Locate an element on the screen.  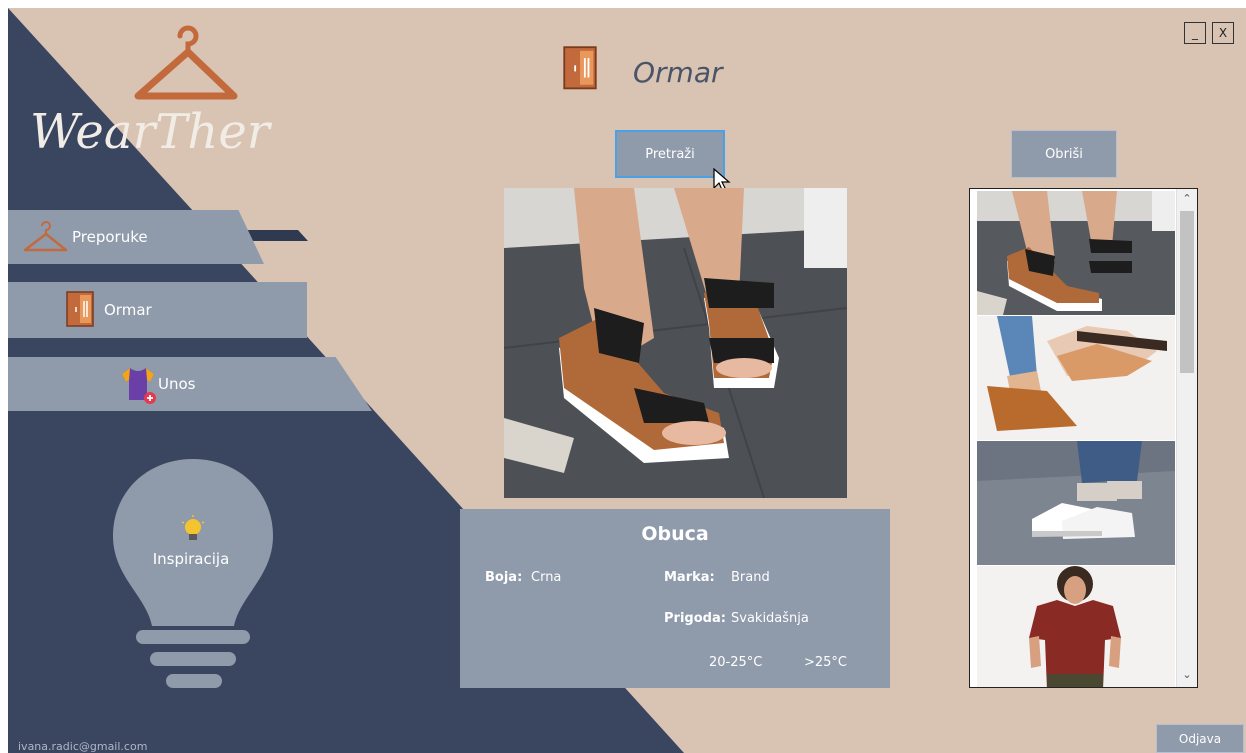
brand-label: Marka: is located at coordinates (689, 577).